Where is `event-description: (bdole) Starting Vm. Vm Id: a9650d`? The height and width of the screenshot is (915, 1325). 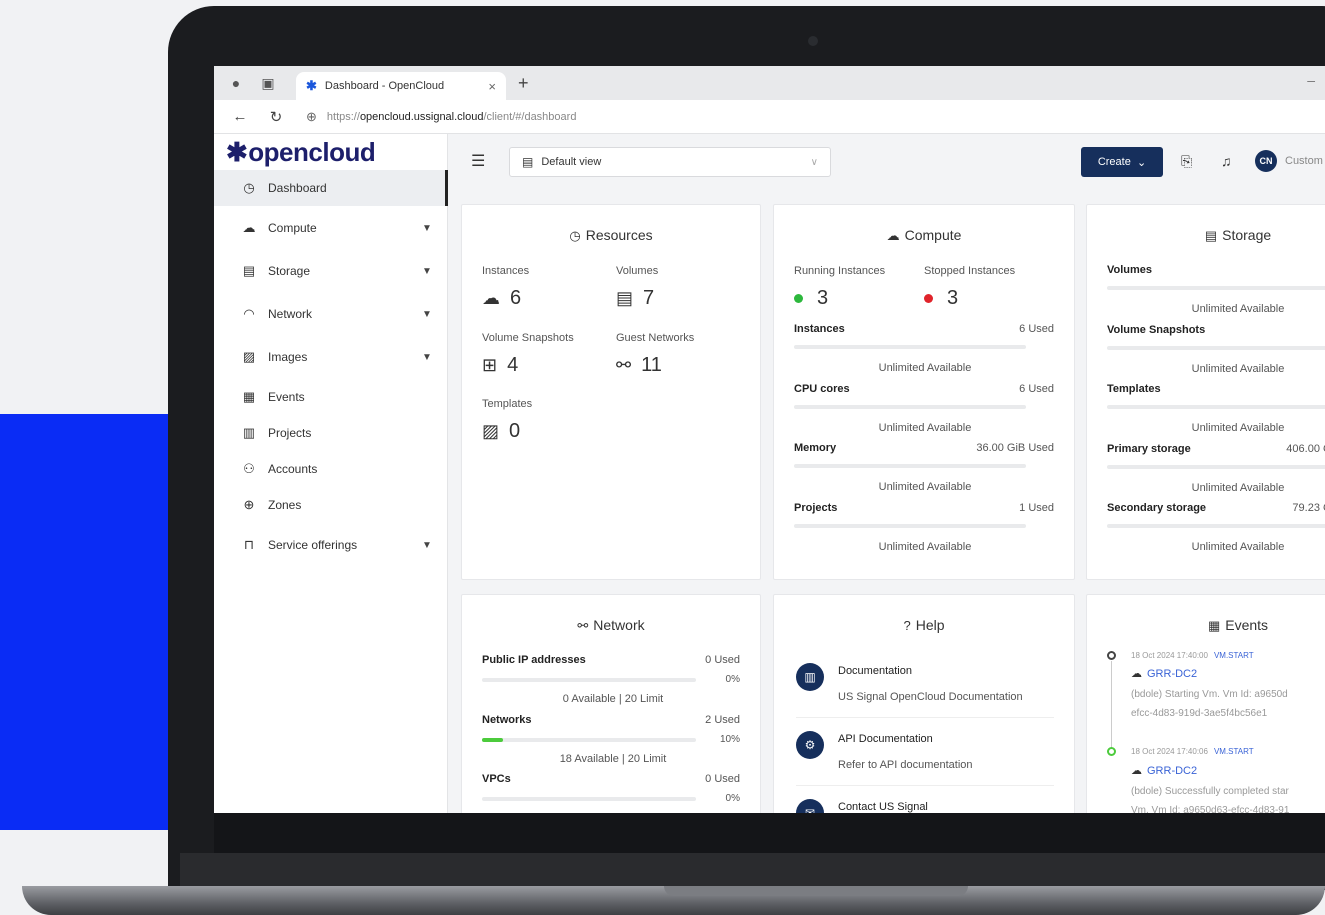
event-description: (bdole) Starting Vm. Vm Id: a9650d is located at coordinates (1209, 694).